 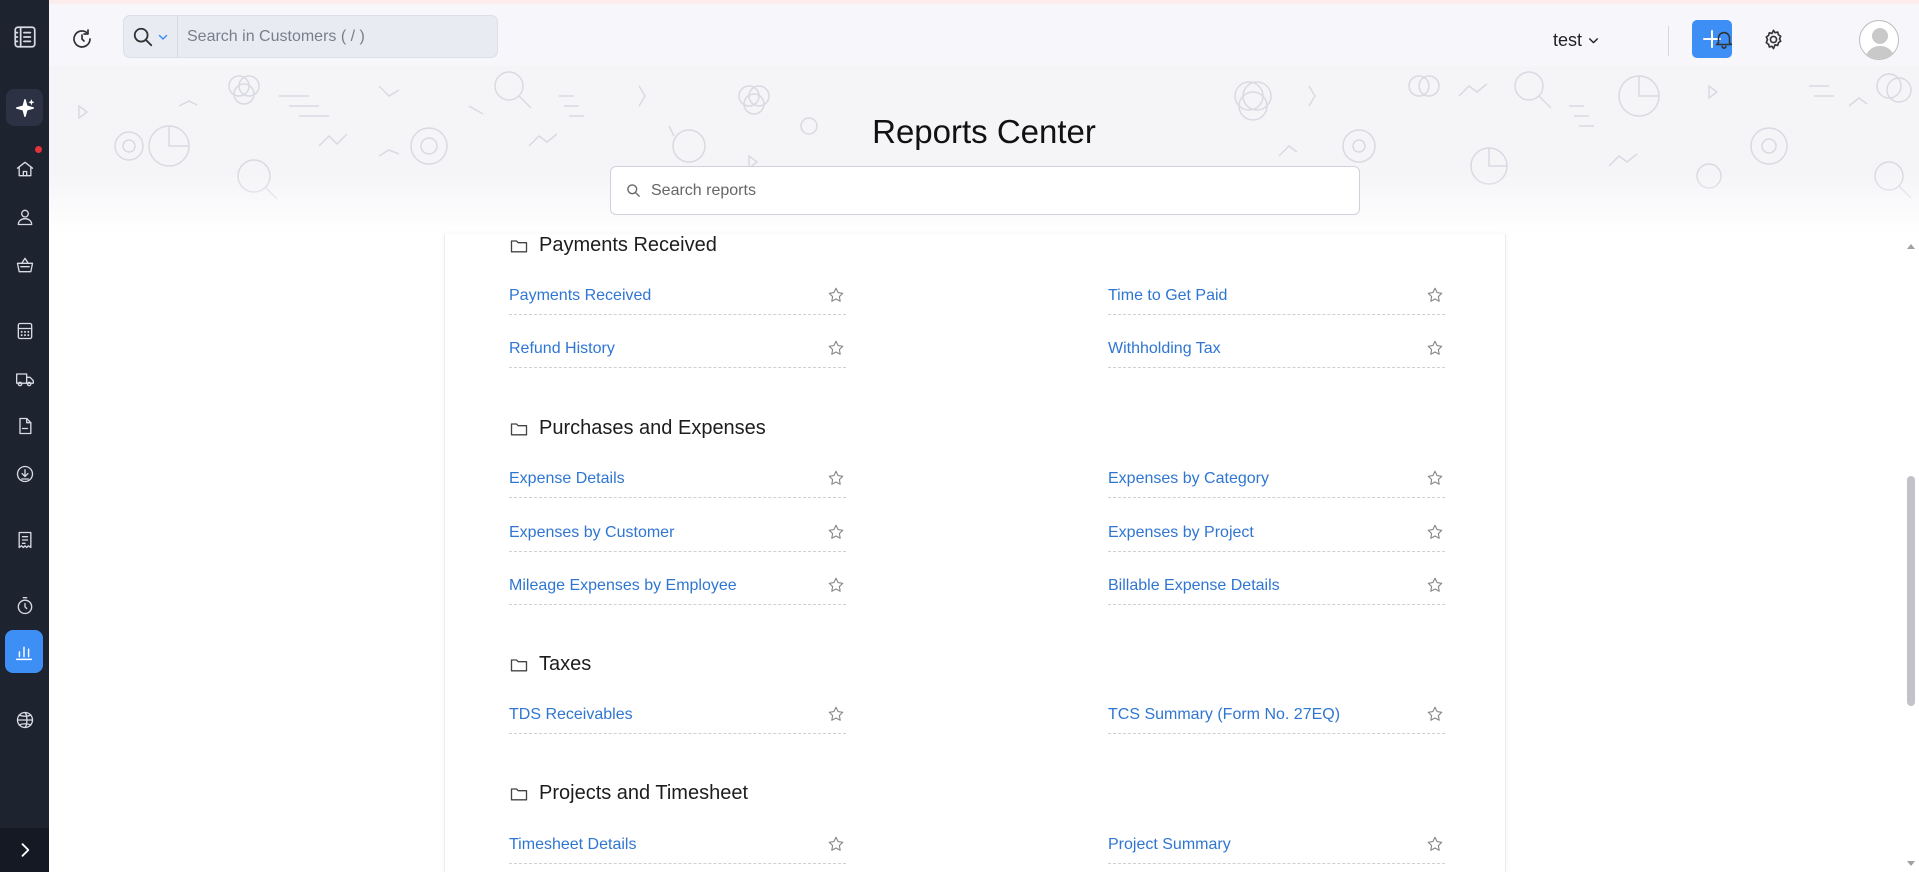 I want to click on report-item: Expenses by Category, so click(x=1276, y=480).